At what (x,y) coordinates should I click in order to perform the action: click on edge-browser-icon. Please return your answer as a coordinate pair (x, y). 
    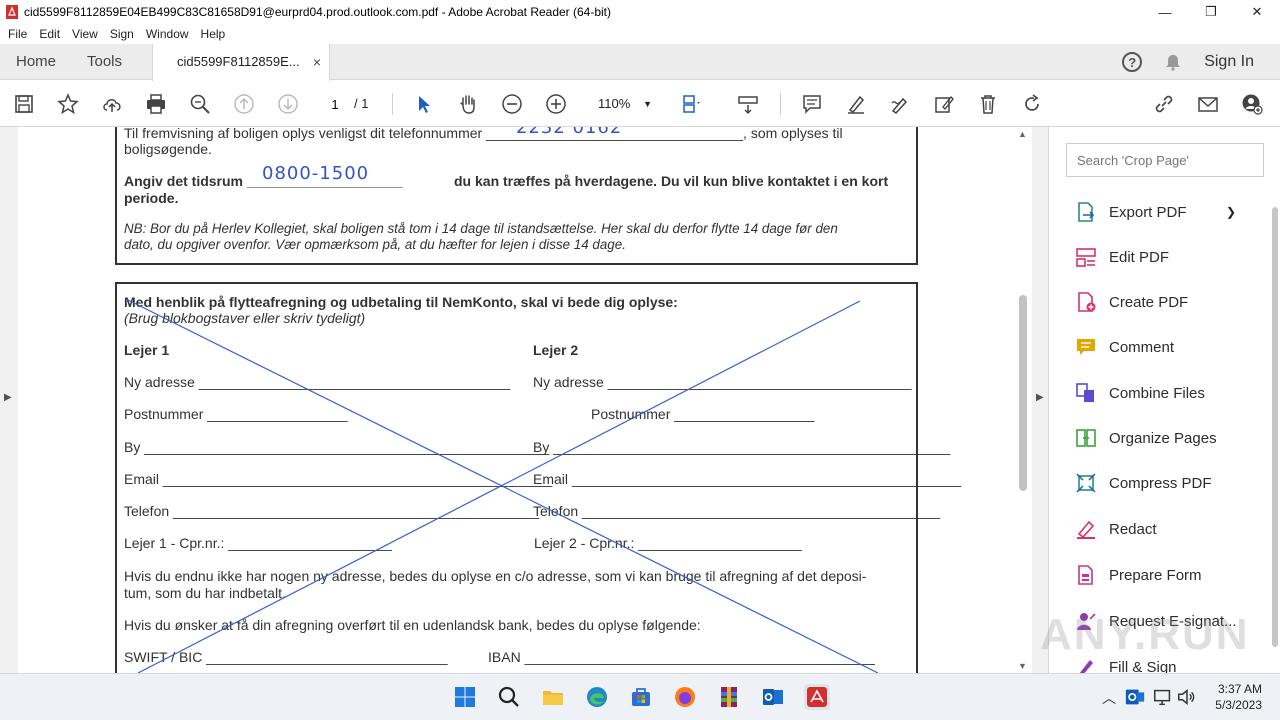
    Looking at the image, I should click on (597, 697).